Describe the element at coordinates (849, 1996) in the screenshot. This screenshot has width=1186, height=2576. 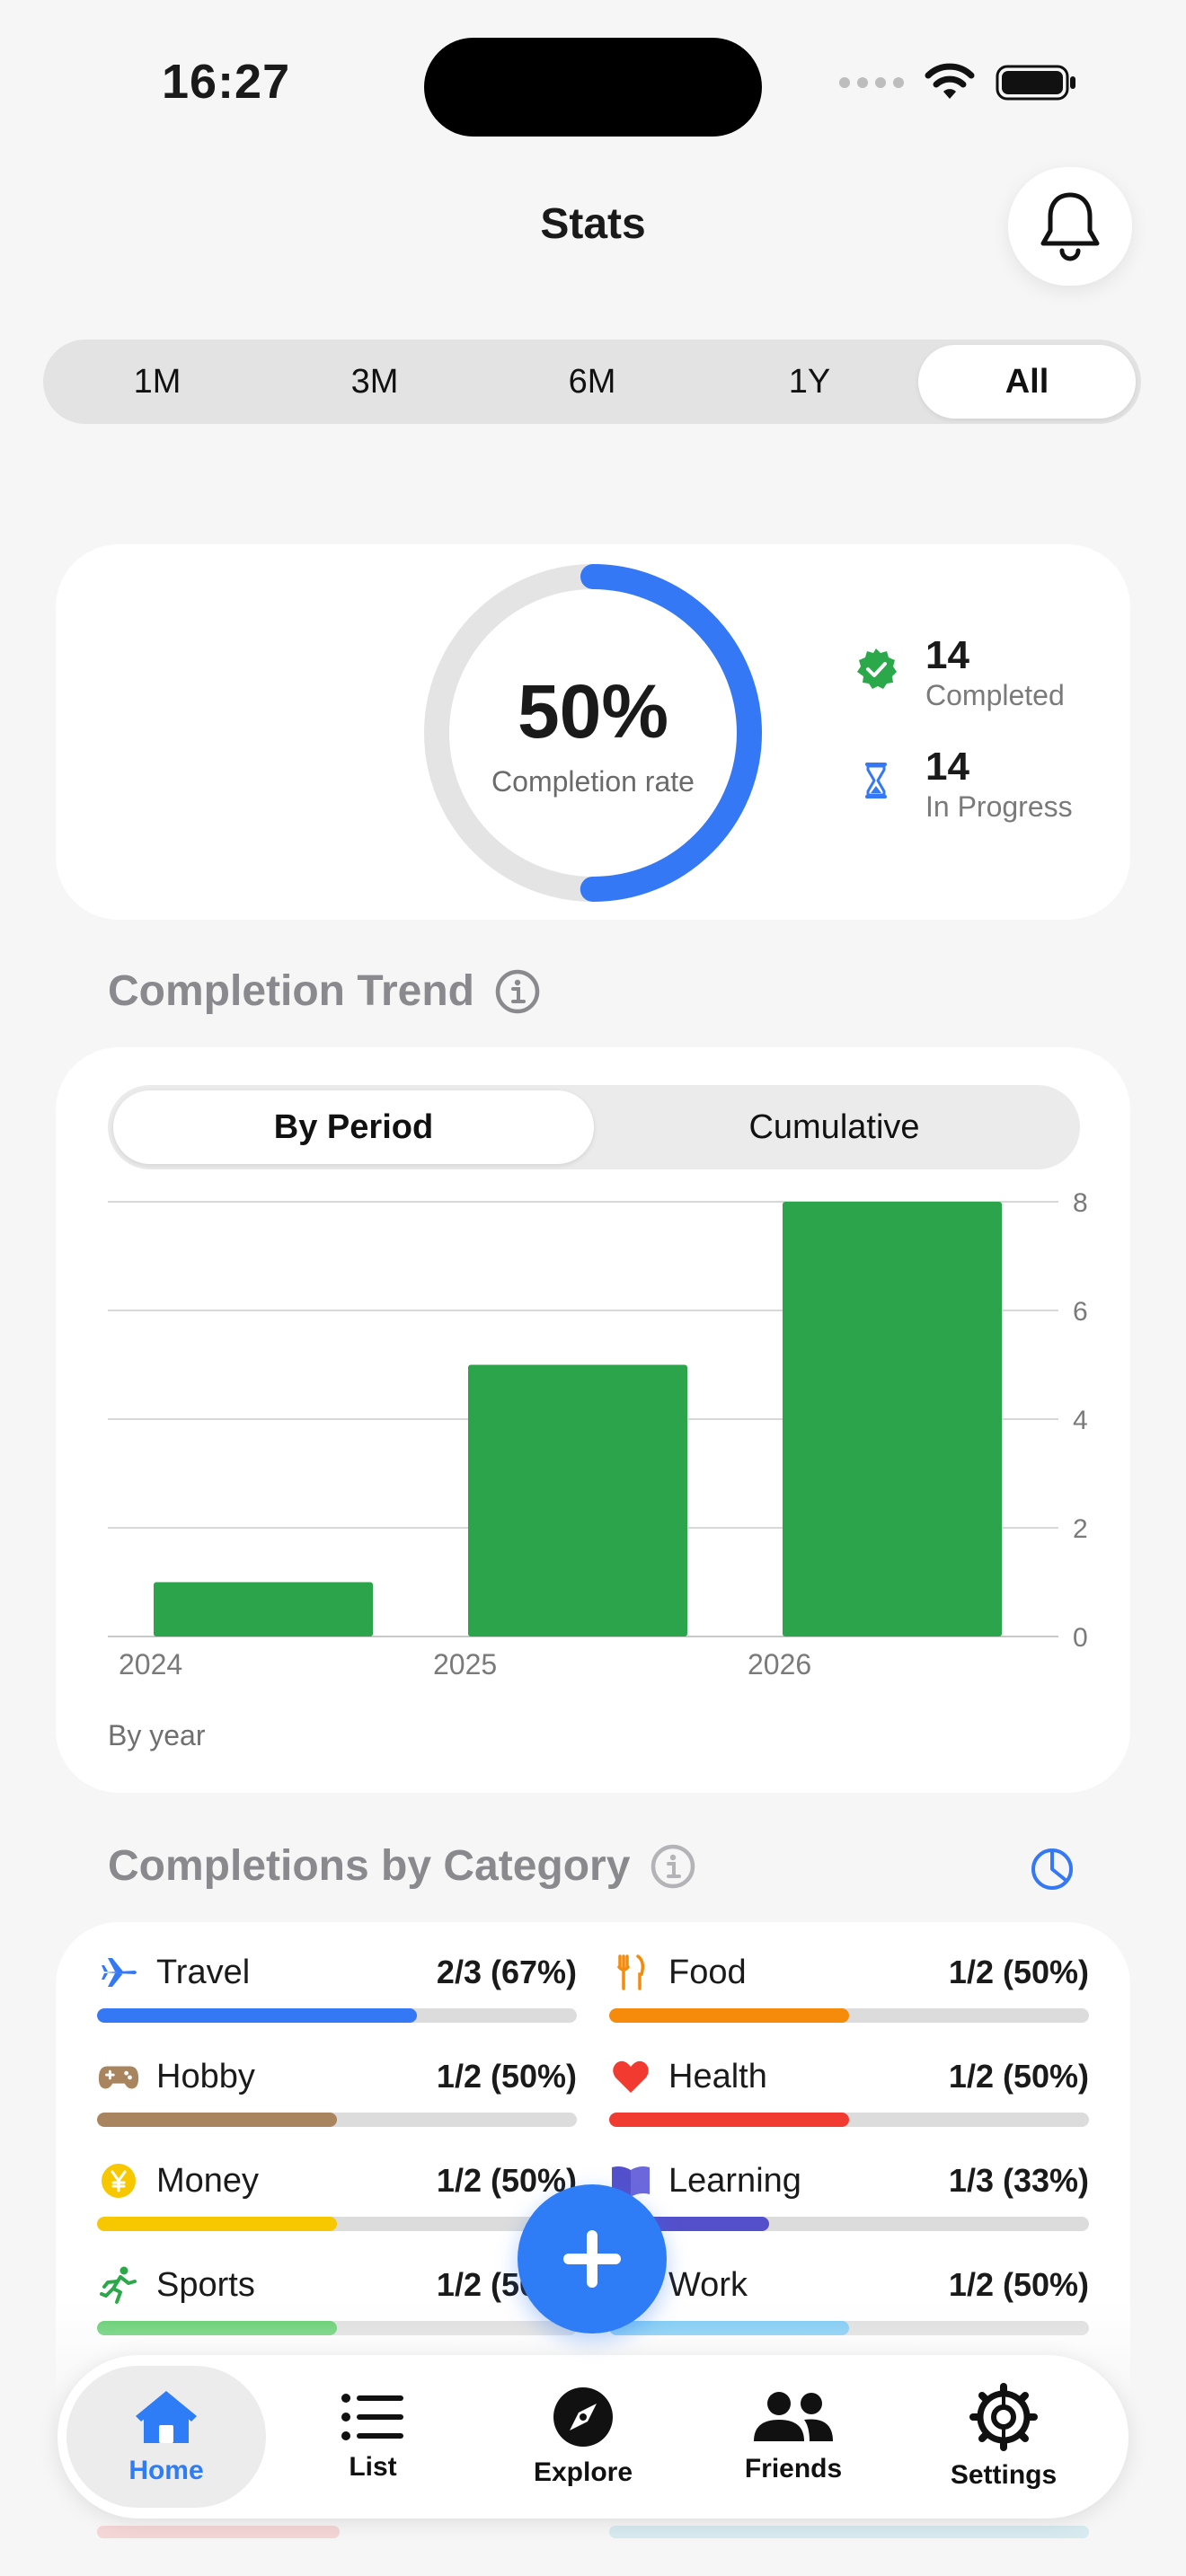
I see `category-food: Food 1/2 (50%)` at that location.